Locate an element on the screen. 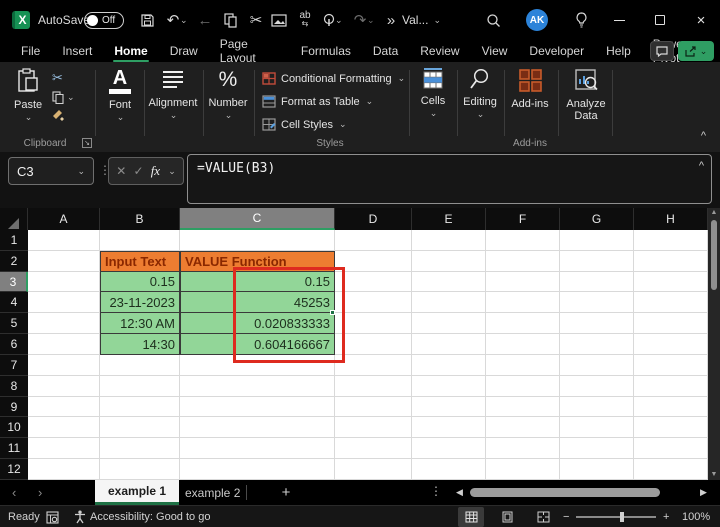  touch-mode-chevron-icon: ⌄ is located at coordinates (339, 20).